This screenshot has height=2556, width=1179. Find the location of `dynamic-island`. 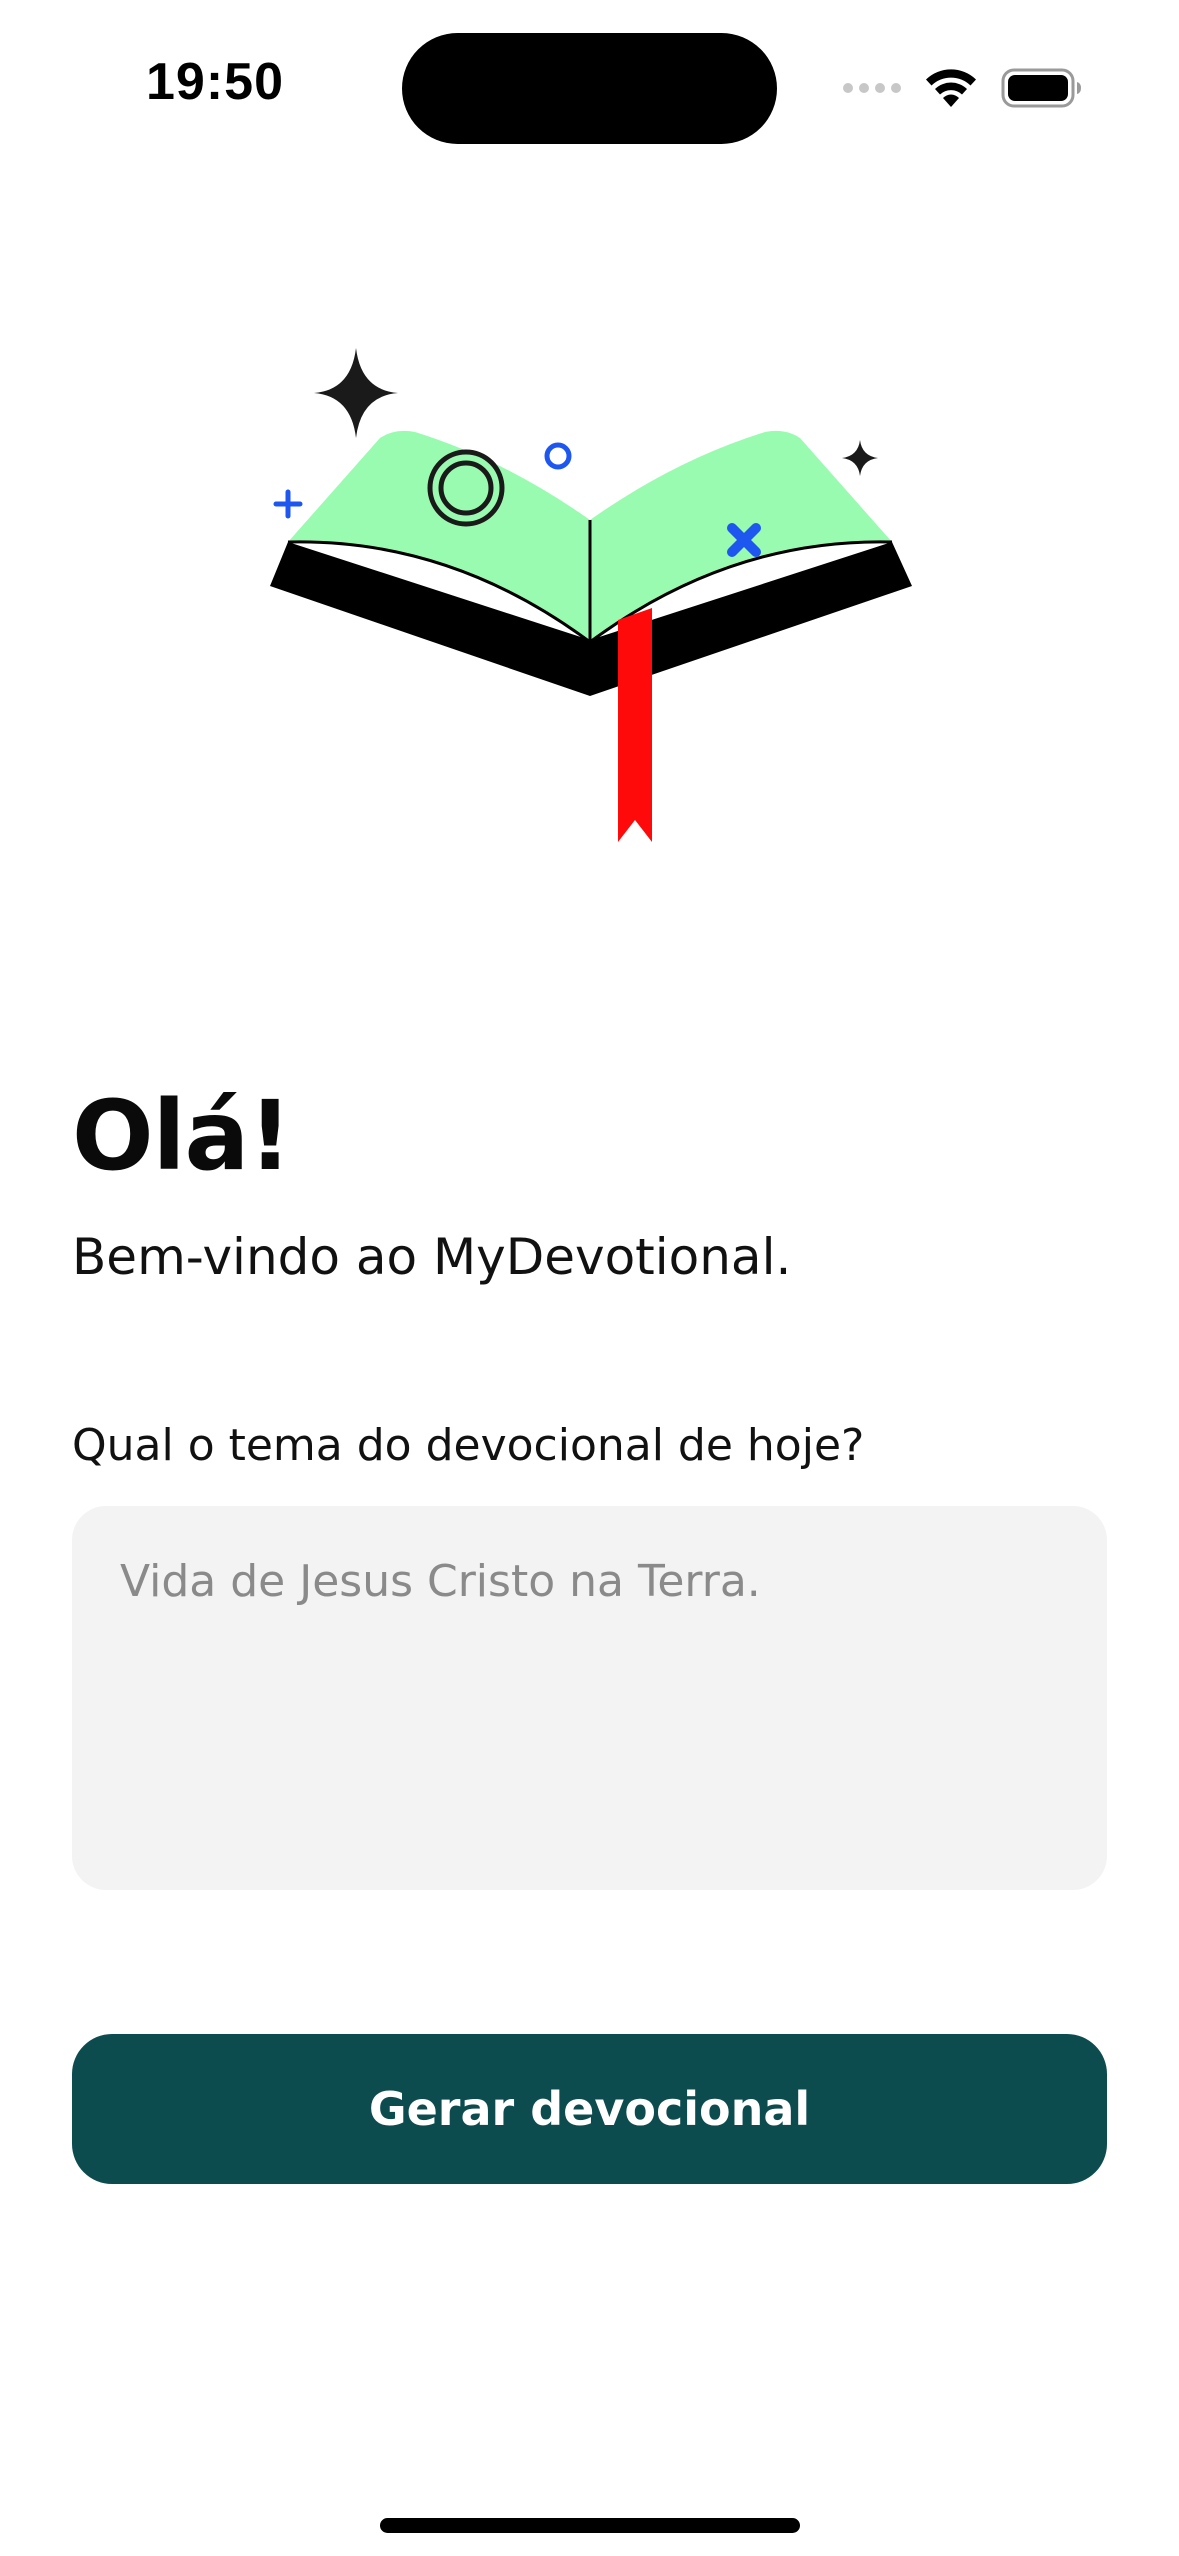

dynamic-island is located at coordinates (589, 88).